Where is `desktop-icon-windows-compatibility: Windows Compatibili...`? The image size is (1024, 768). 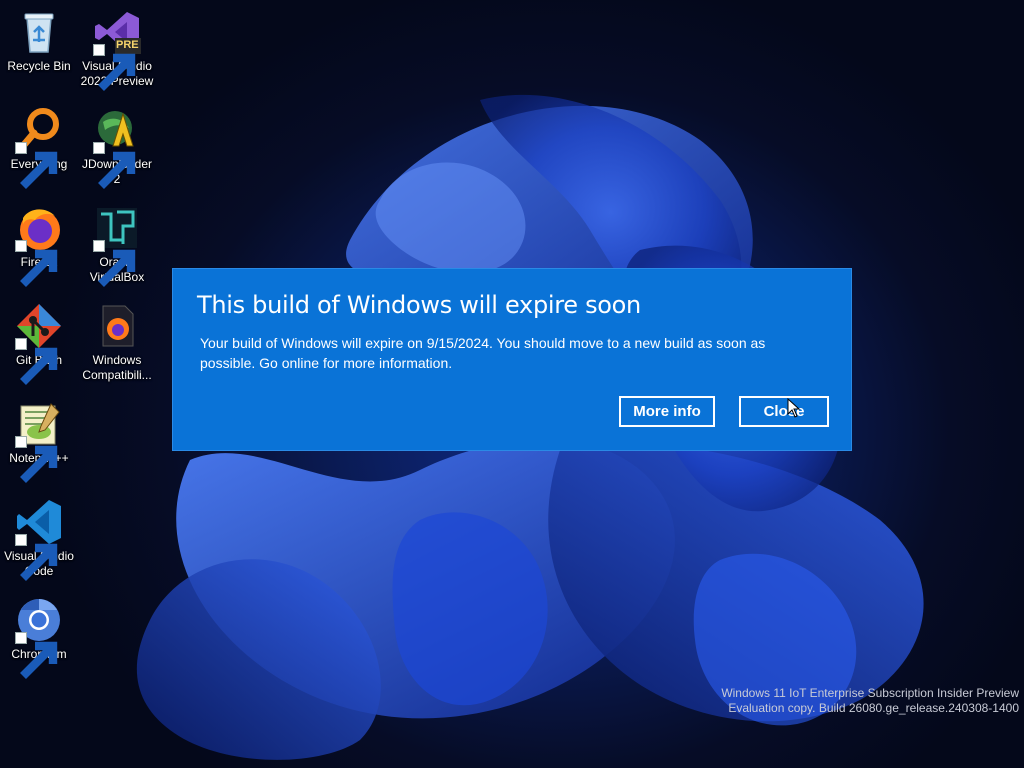 desktop-icon-windows-compatibility: Windows Compatibili... is located at coordinates (117, 341).